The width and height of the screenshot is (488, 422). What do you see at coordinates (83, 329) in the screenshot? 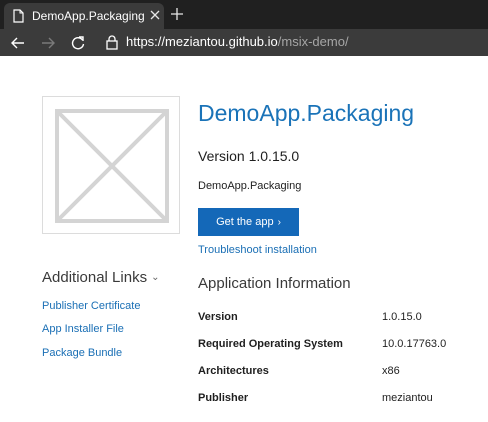
I see `app-installer-file-link: App Installer File` at bounding box center [83, 329].